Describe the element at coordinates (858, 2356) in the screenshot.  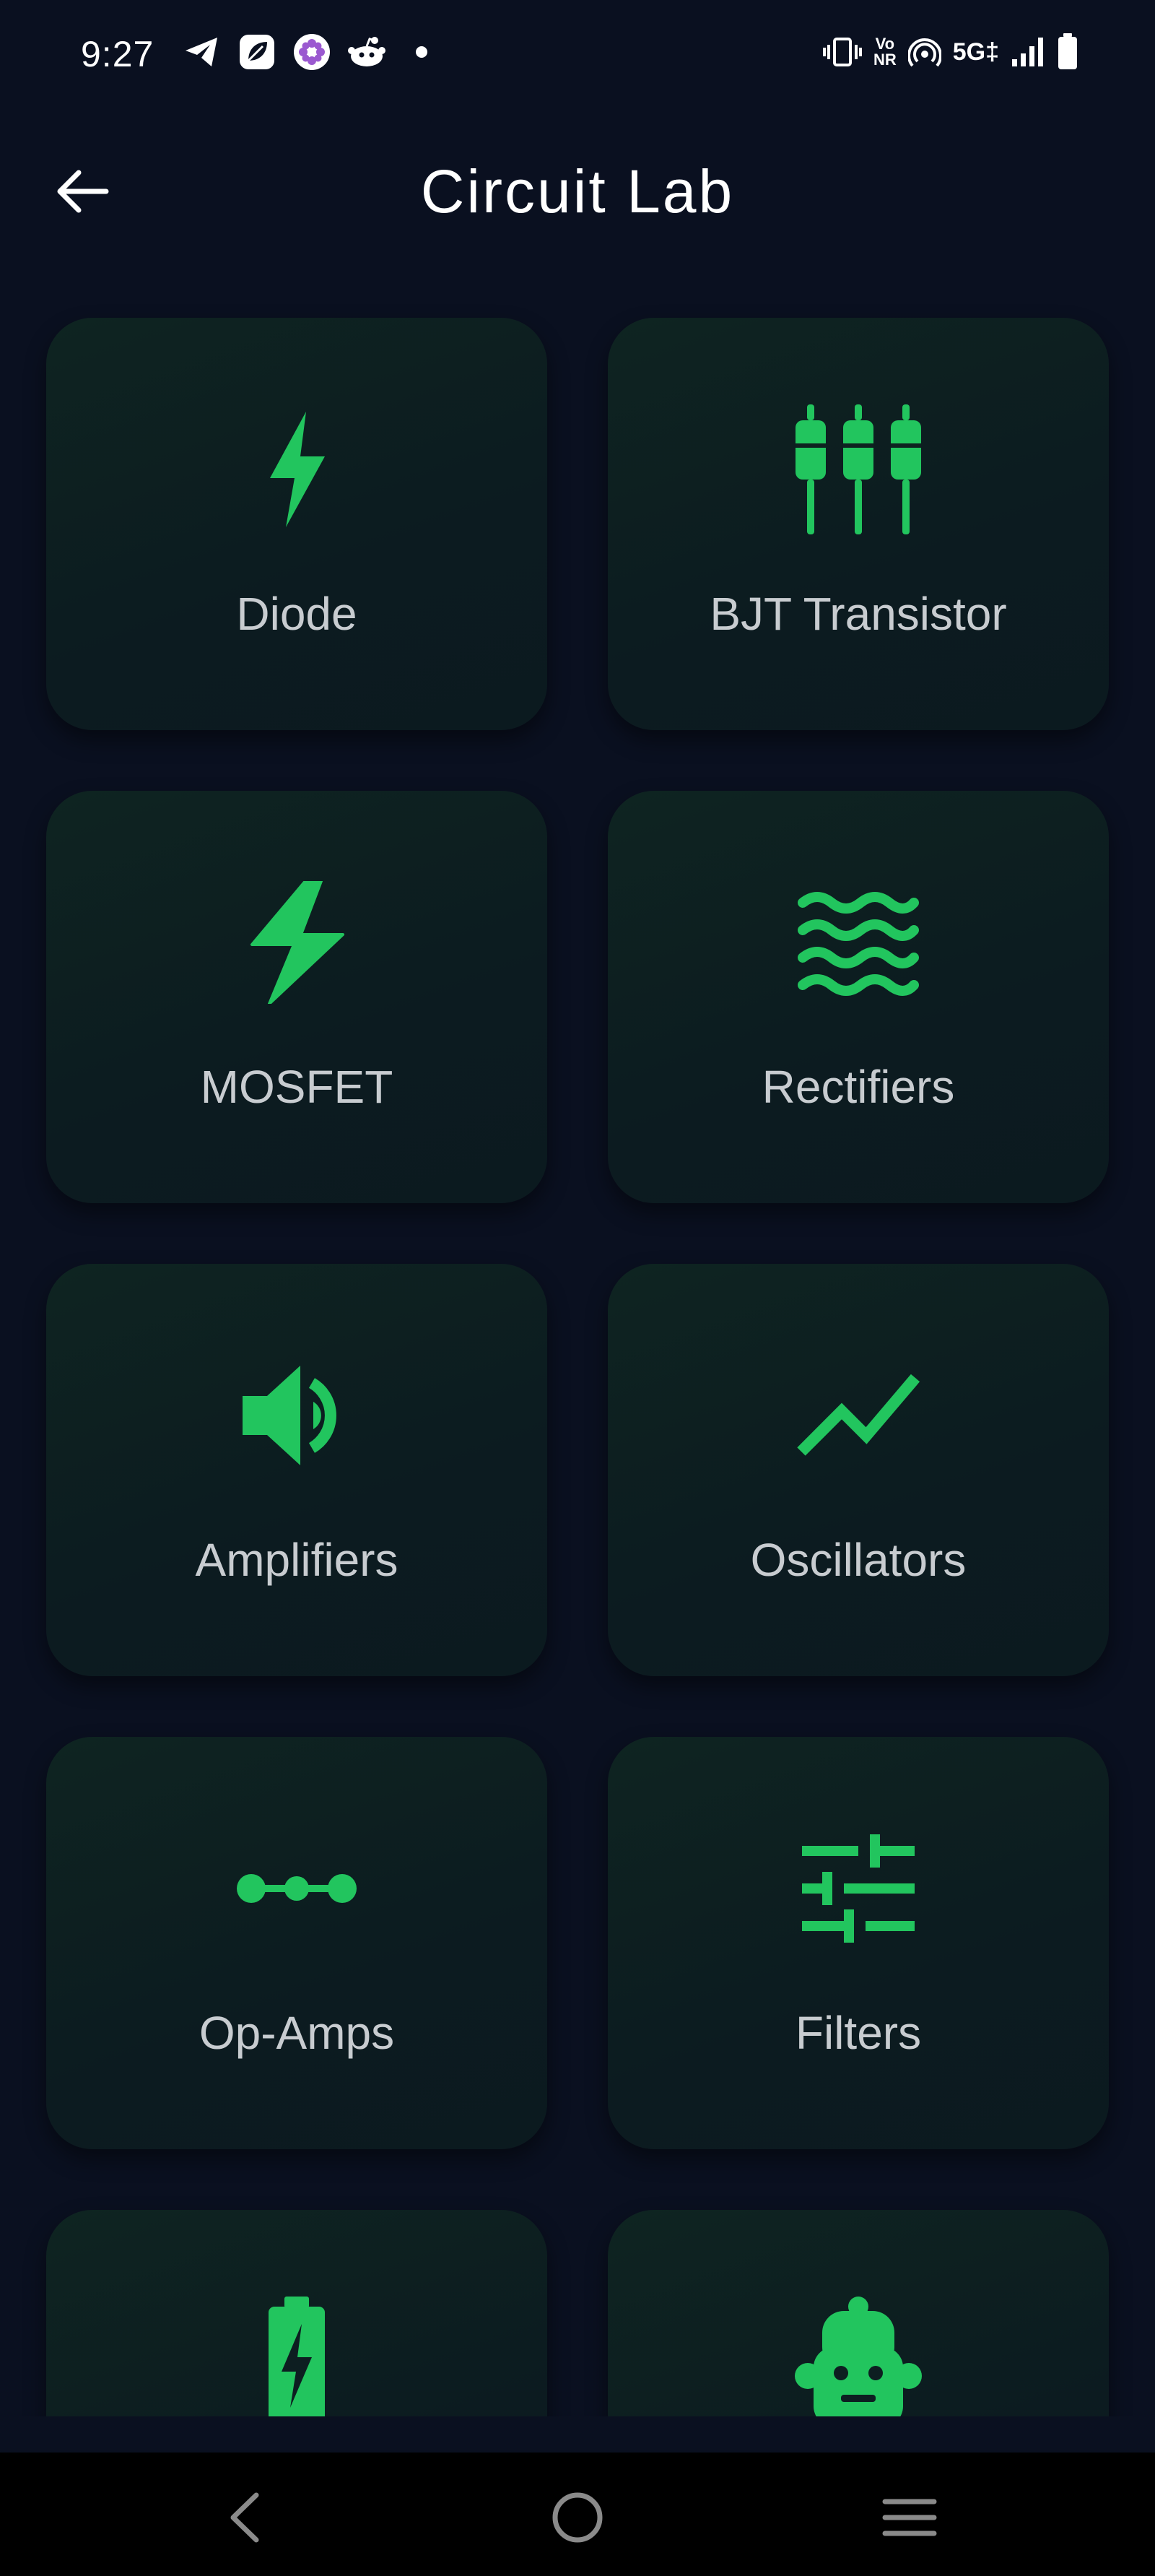
I see `robot-icon` at that location.